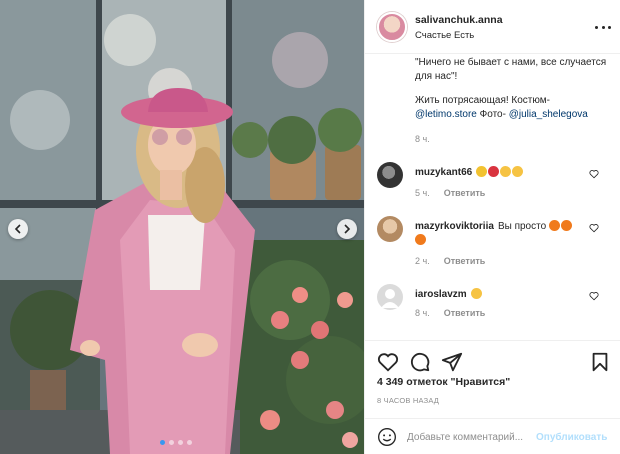 The image size is (620, 454). Describe the element at coordinates (600, 362) in the screenshot. I see `save-bookmark-icon` at that location.